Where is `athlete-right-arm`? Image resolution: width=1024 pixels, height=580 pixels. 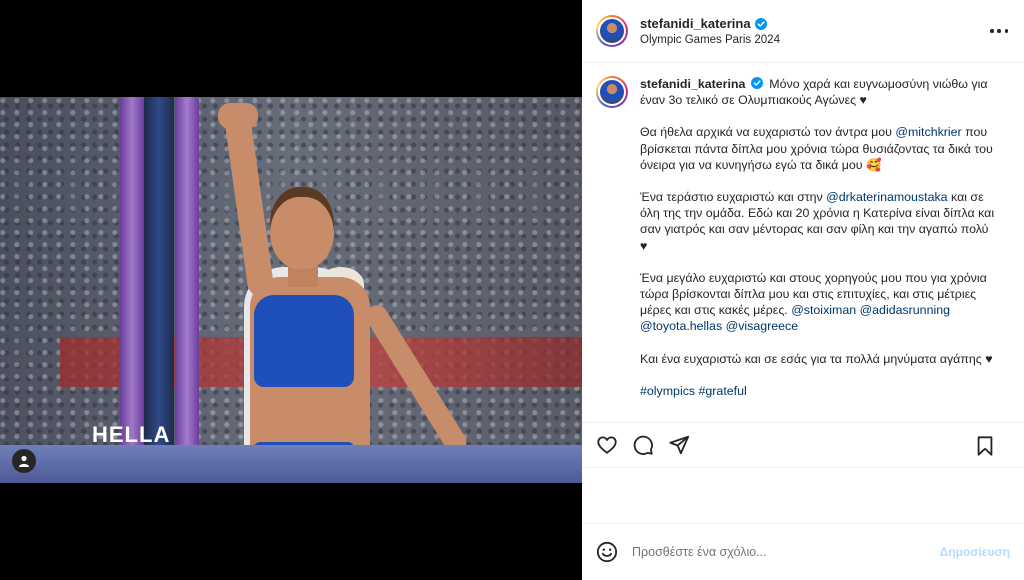
athlete-right-arm is located at coordinates (416, 379).